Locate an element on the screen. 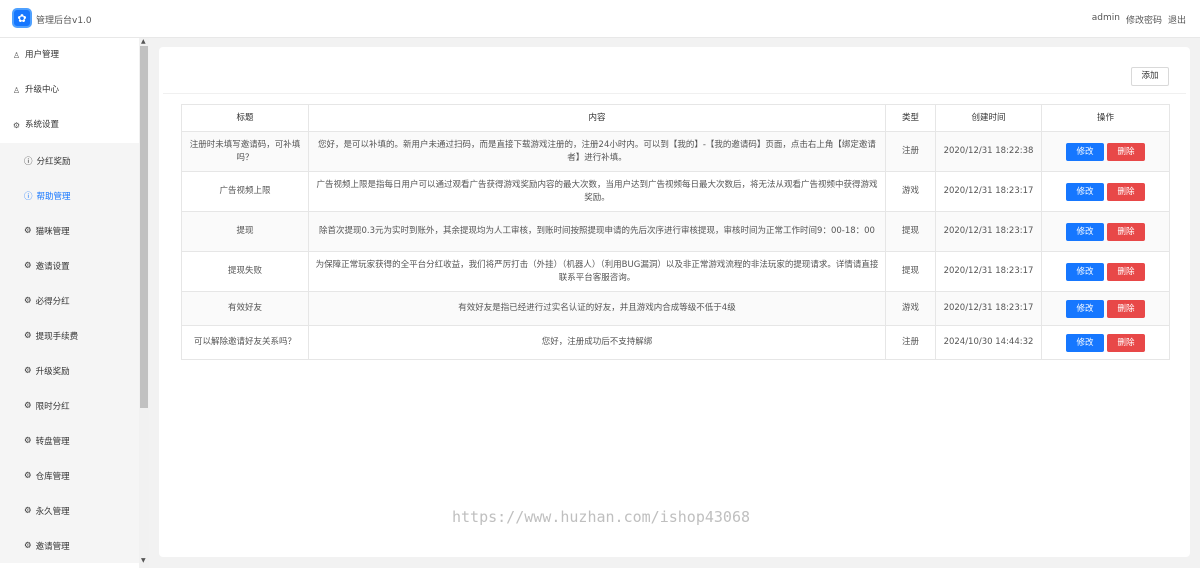 The height and width of the screenshot is (568, 1200). scroll-up-arrow-icon: ▲ is located at coordinates (143, 41).